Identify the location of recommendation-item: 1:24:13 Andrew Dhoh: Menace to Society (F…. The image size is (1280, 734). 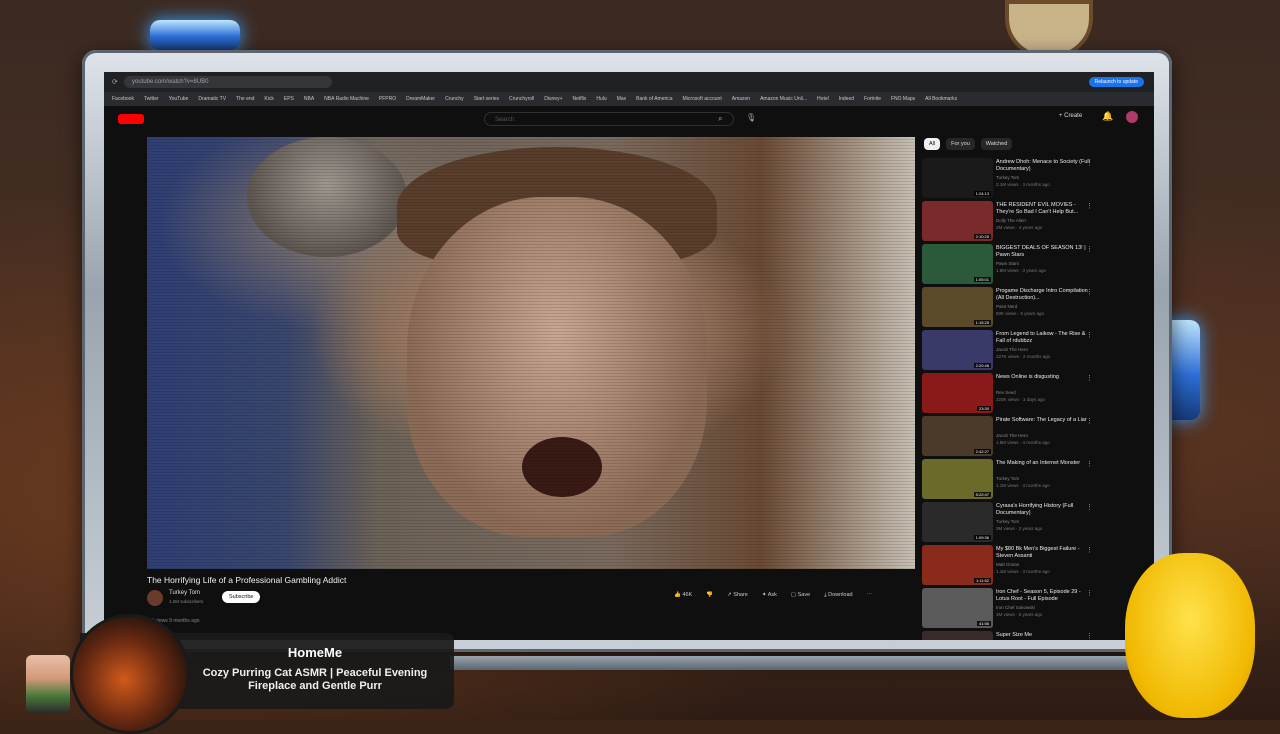
(1037, 178).